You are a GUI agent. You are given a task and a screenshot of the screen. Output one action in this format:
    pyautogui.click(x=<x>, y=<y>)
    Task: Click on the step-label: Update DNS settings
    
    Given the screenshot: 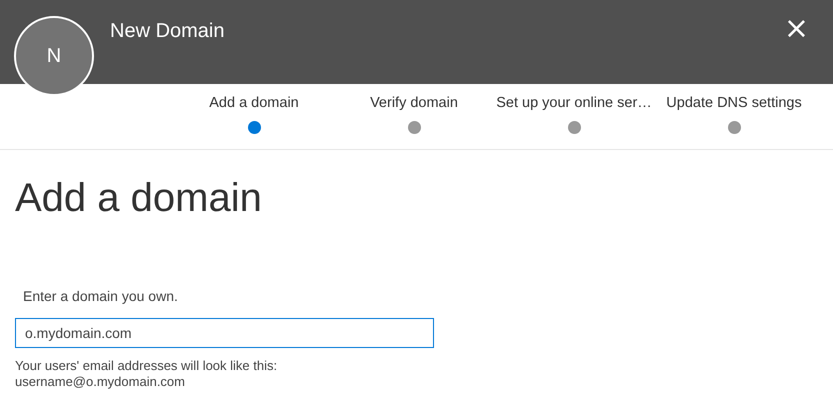 What is the action you would take?
    pyautogui.click(x=734, y=103)
    